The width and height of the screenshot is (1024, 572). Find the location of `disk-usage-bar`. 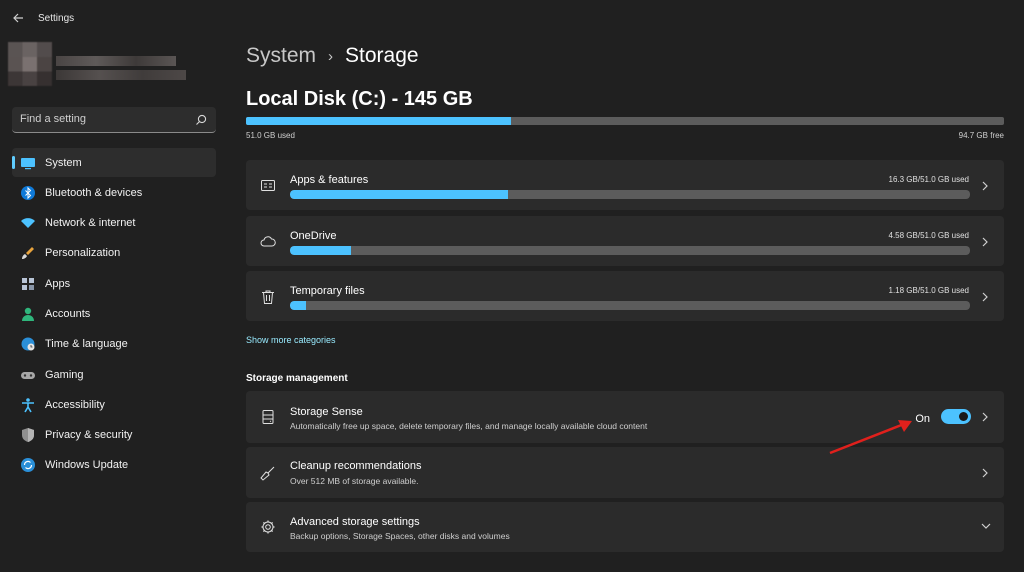

disk-usage-bar is located at coordinates (625, 121).